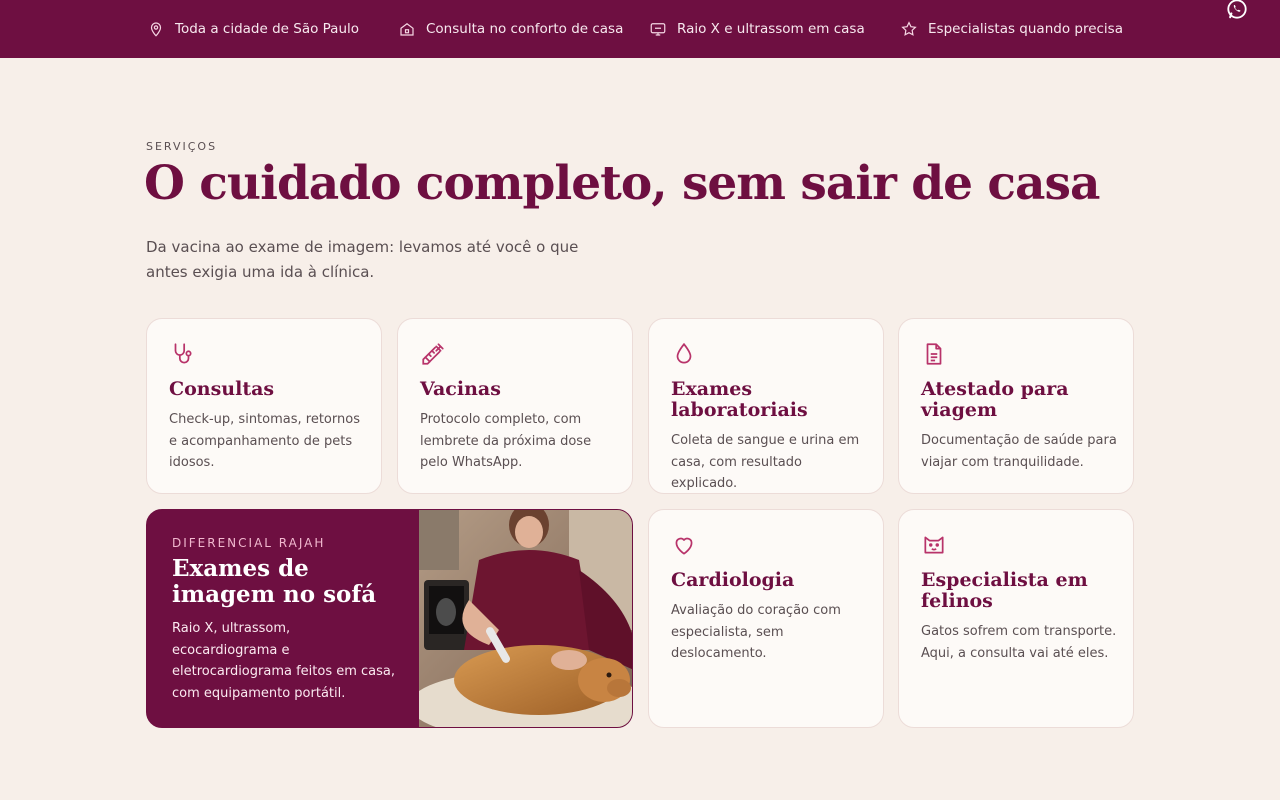 The height and width of the screenshot is (800, 1280). What do you see at coordinates (525, 29) in the screenshot?
I see `topbar-item-label: Consulta no conforto de casa` at bounding box center [525, 29].